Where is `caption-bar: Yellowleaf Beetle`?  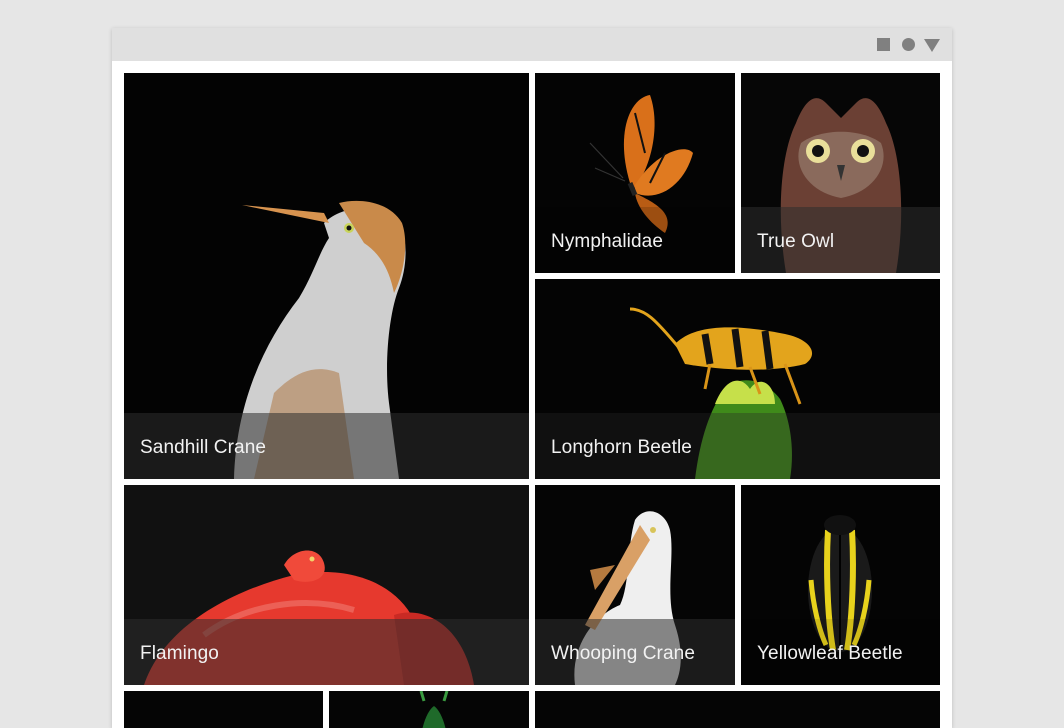
caption-bar: Yellowleaf Beetle is located at coordinates (840, 652).